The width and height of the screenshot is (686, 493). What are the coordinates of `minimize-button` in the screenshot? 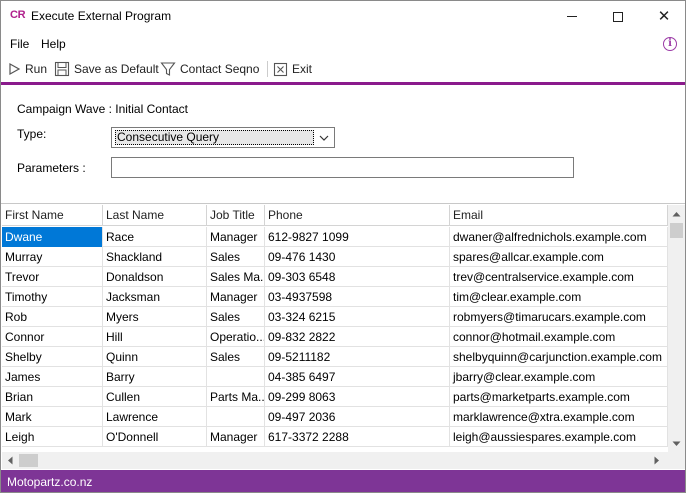 It's located at (572, 16).